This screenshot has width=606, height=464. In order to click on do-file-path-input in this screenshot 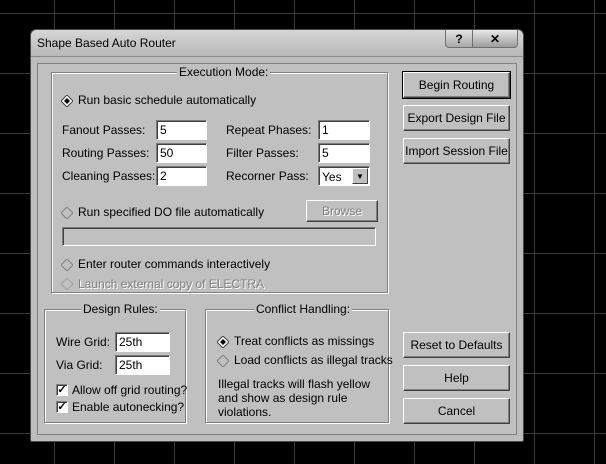, I will do `click(219, 236)`.